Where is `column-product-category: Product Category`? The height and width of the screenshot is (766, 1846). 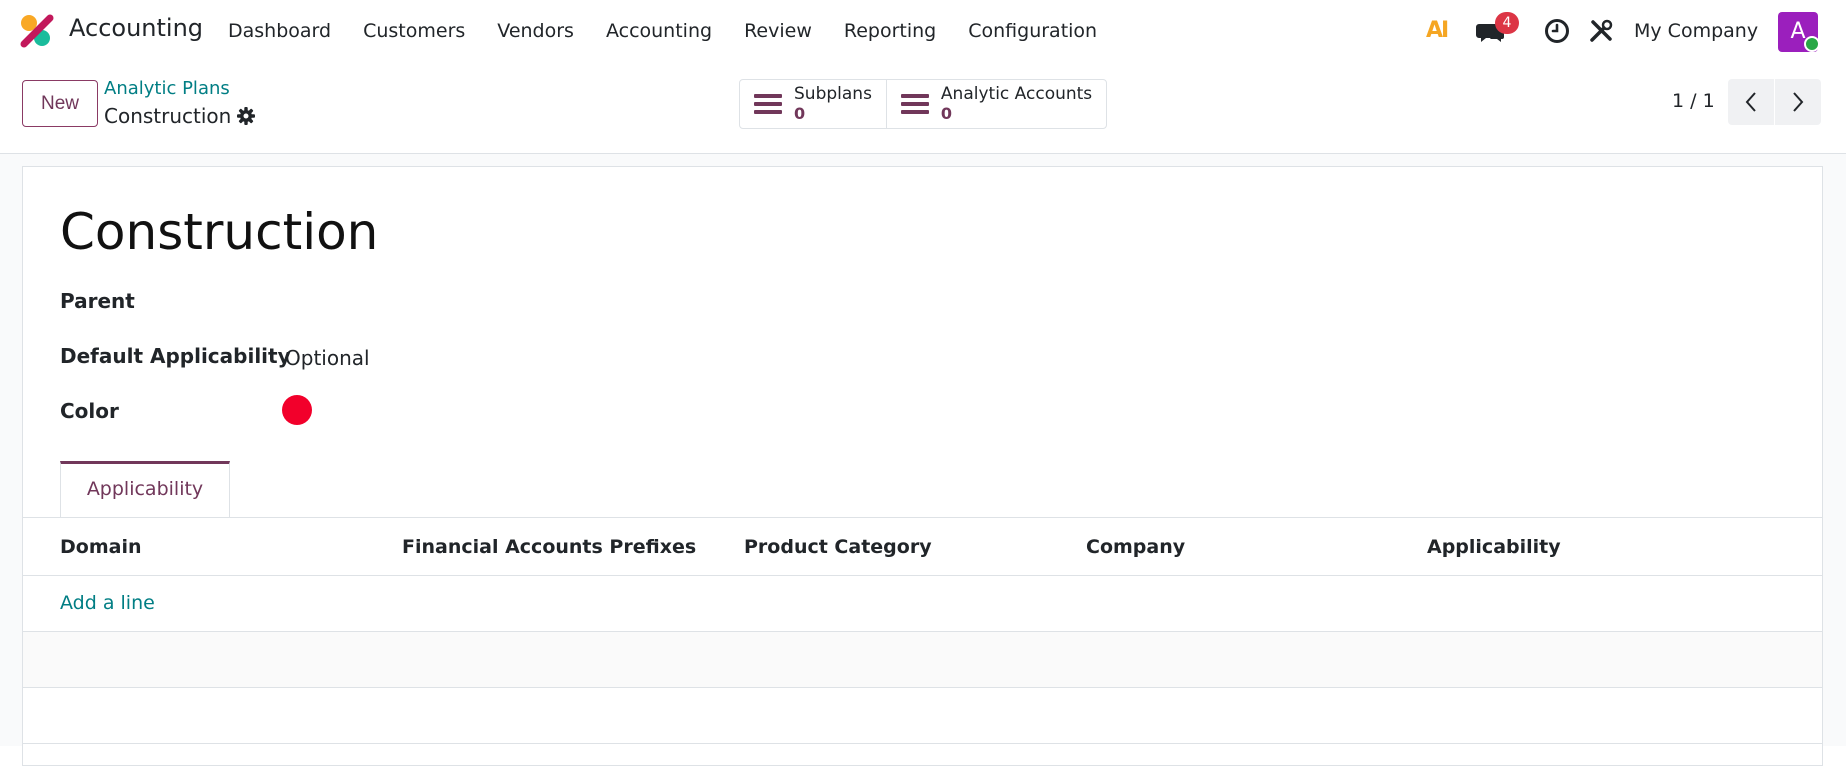 column-product-category: Product Category is located at coordinates (838, 547).